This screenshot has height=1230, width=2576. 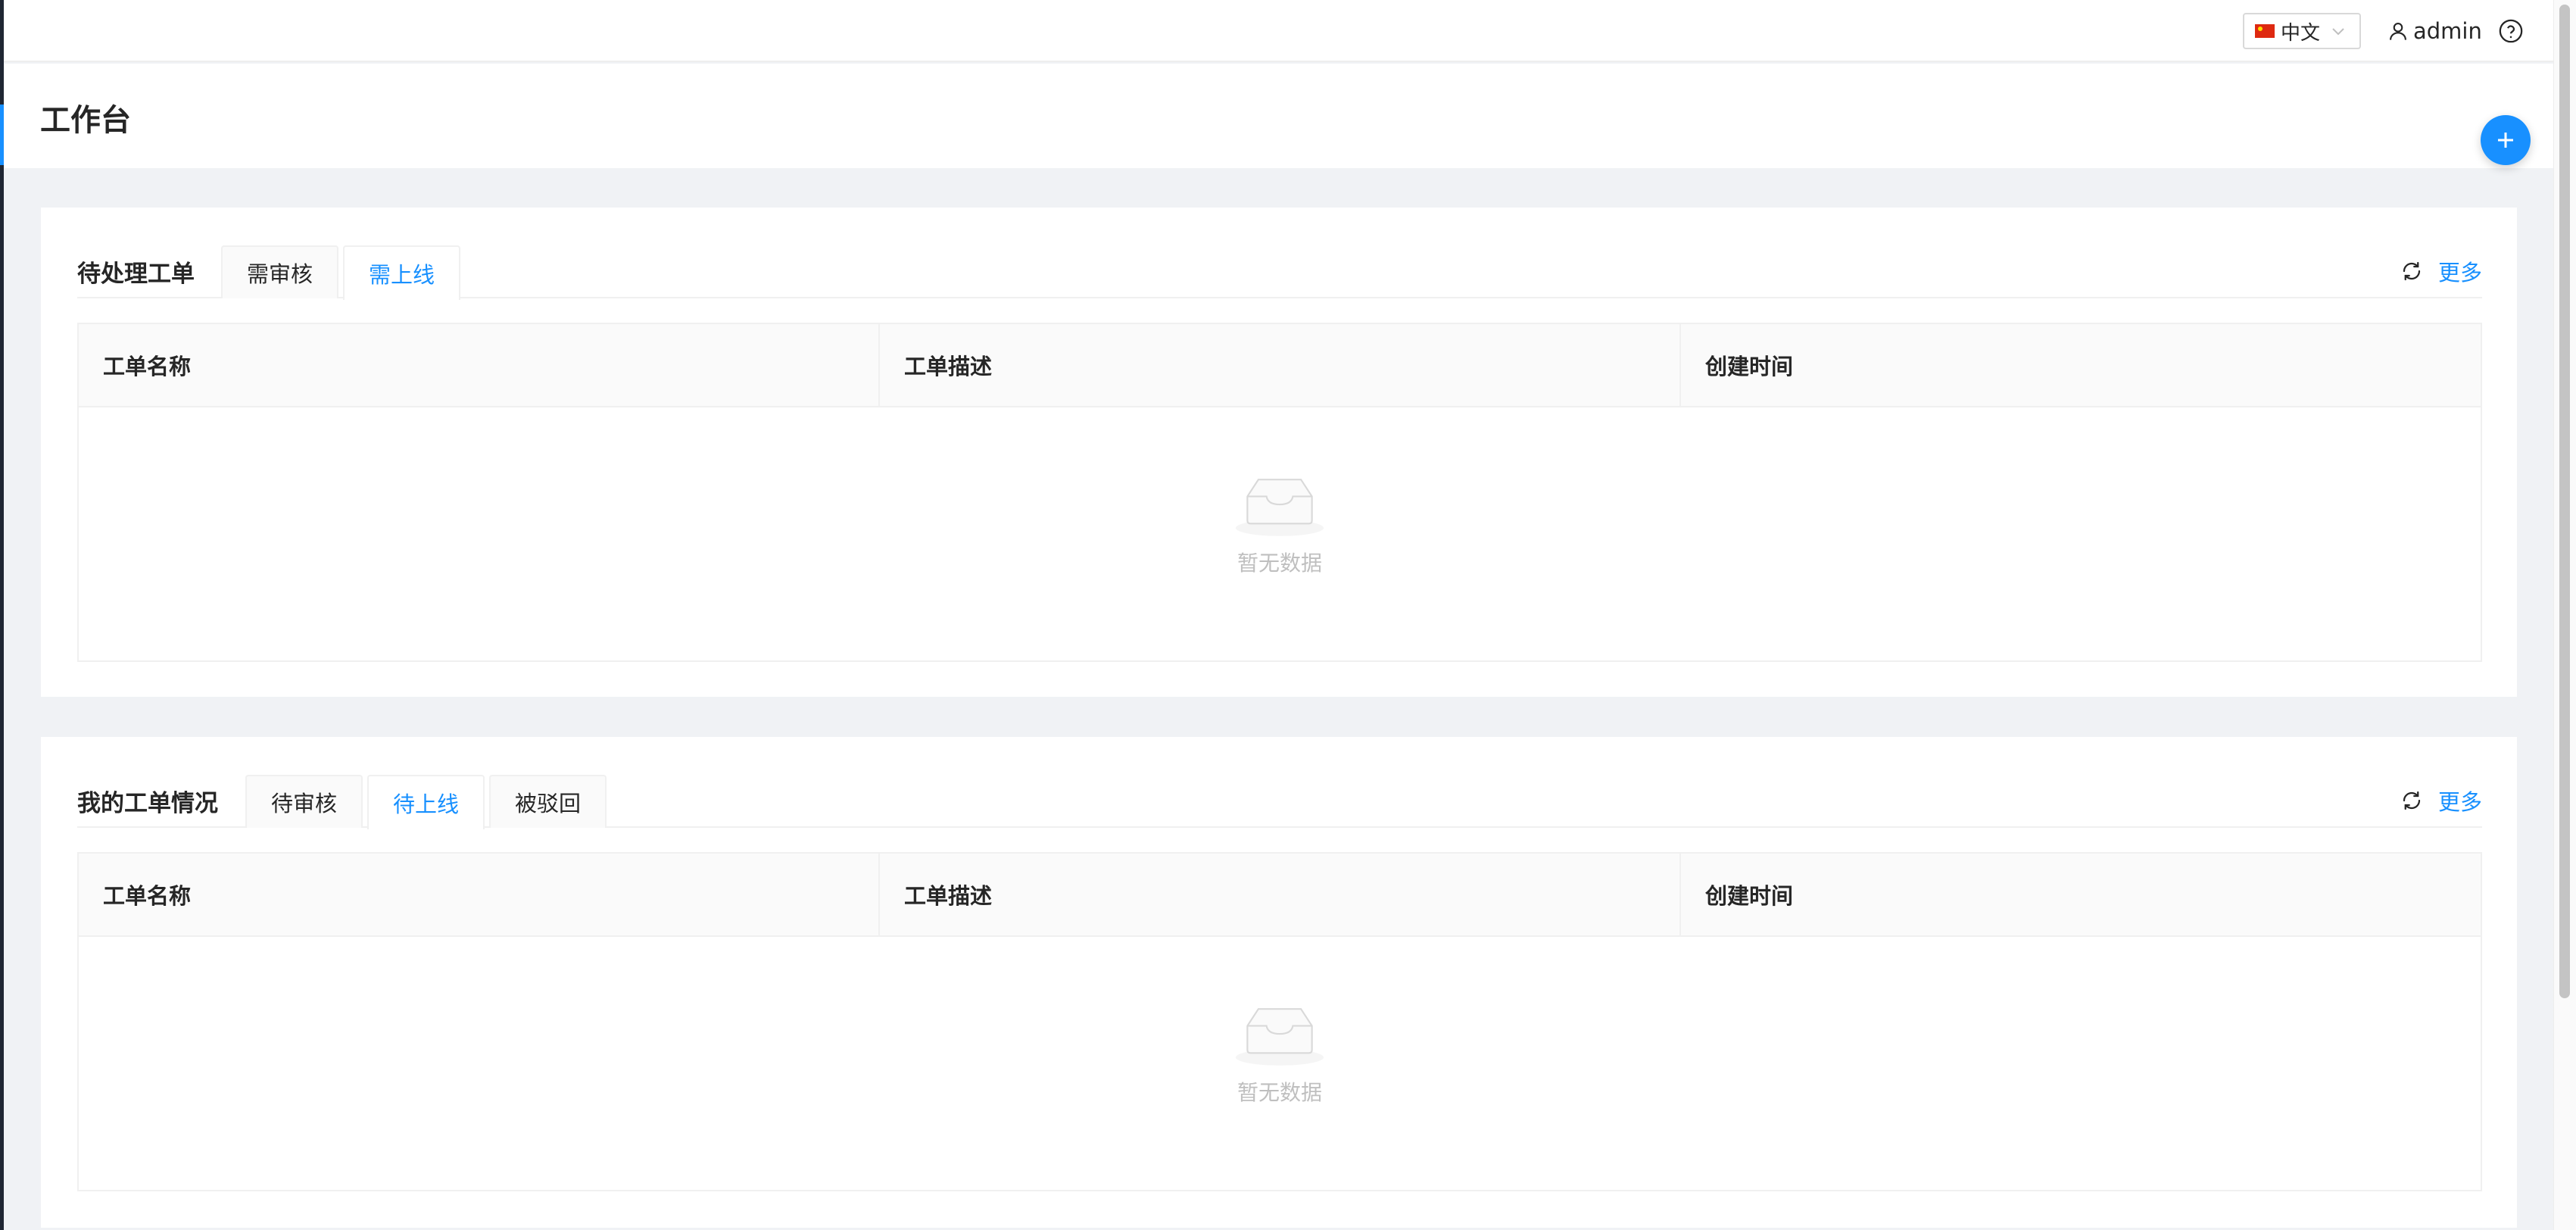 I want to click on user-menu: admin, so click(x=2434, y=31).